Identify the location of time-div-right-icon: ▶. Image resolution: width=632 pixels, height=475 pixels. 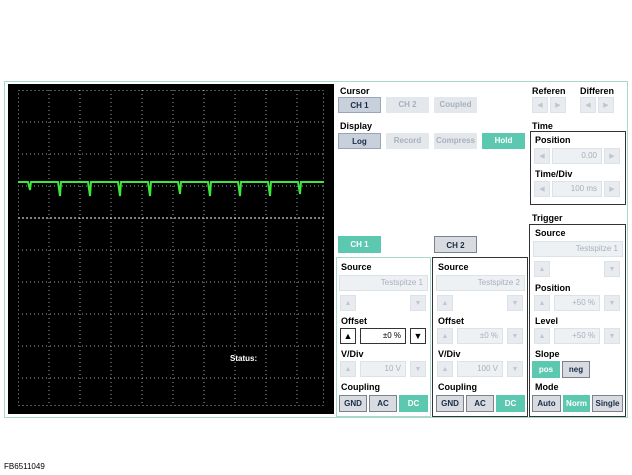
(612, 189).